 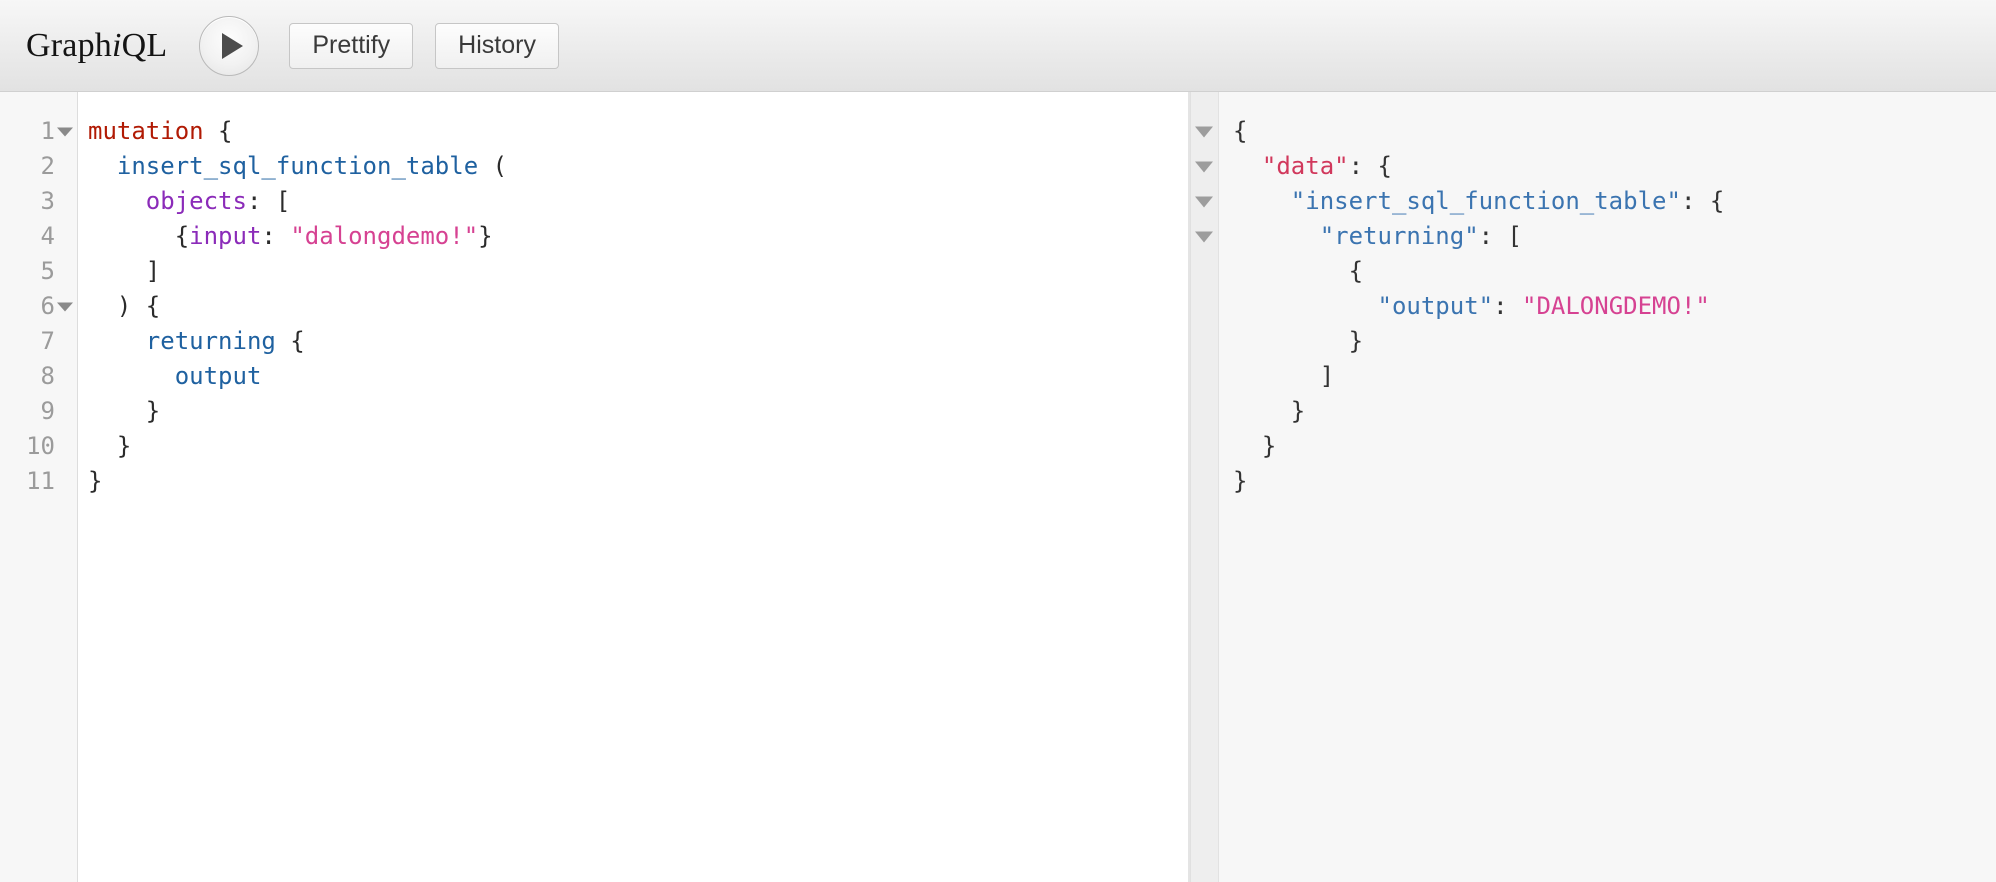 What do you see at coordinates (47, 236) in the screenshot?
I see `line-number-label: 4` at bounding box center [47, 236].